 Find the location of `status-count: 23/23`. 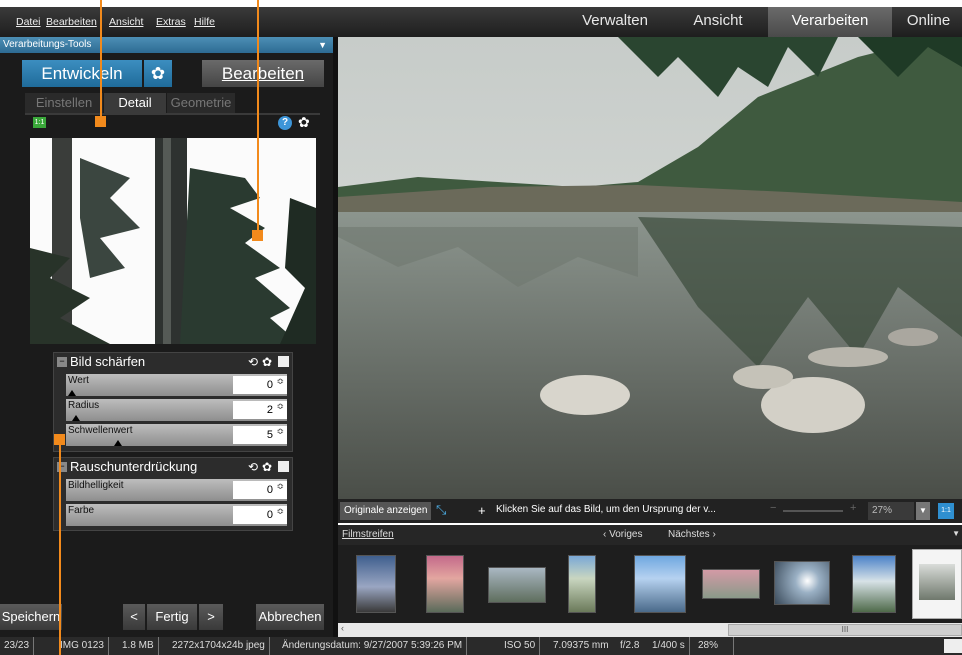

status-count: 23/23 is located at coordinates (17, 646).